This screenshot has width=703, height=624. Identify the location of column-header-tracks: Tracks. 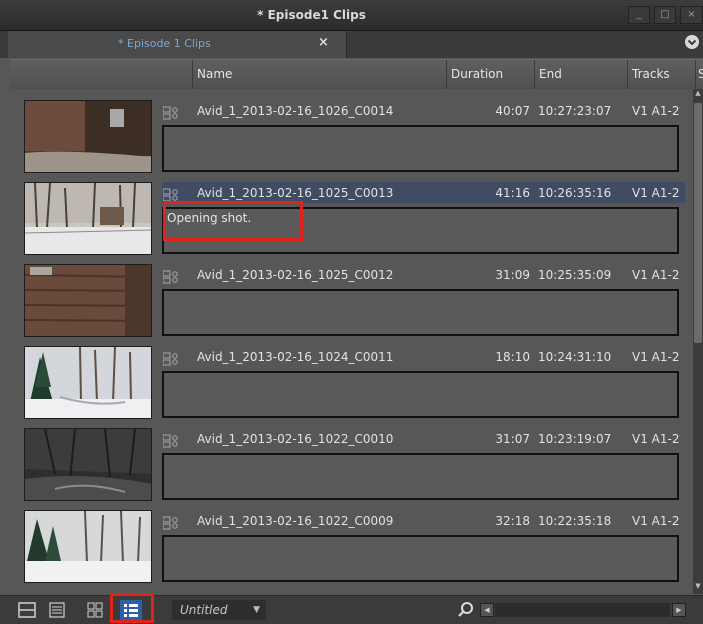
(661, 74).